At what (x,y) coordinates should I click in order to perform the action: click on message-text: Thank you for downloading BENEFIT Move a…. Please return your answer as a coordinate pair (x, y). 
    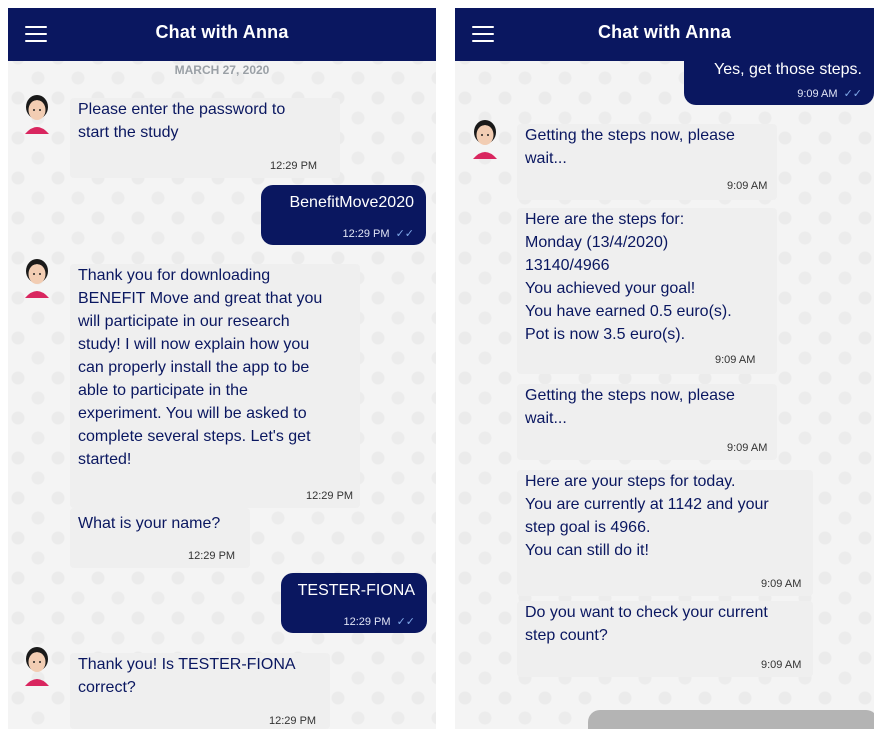
    Looking at the image, I should click on (200, 367).